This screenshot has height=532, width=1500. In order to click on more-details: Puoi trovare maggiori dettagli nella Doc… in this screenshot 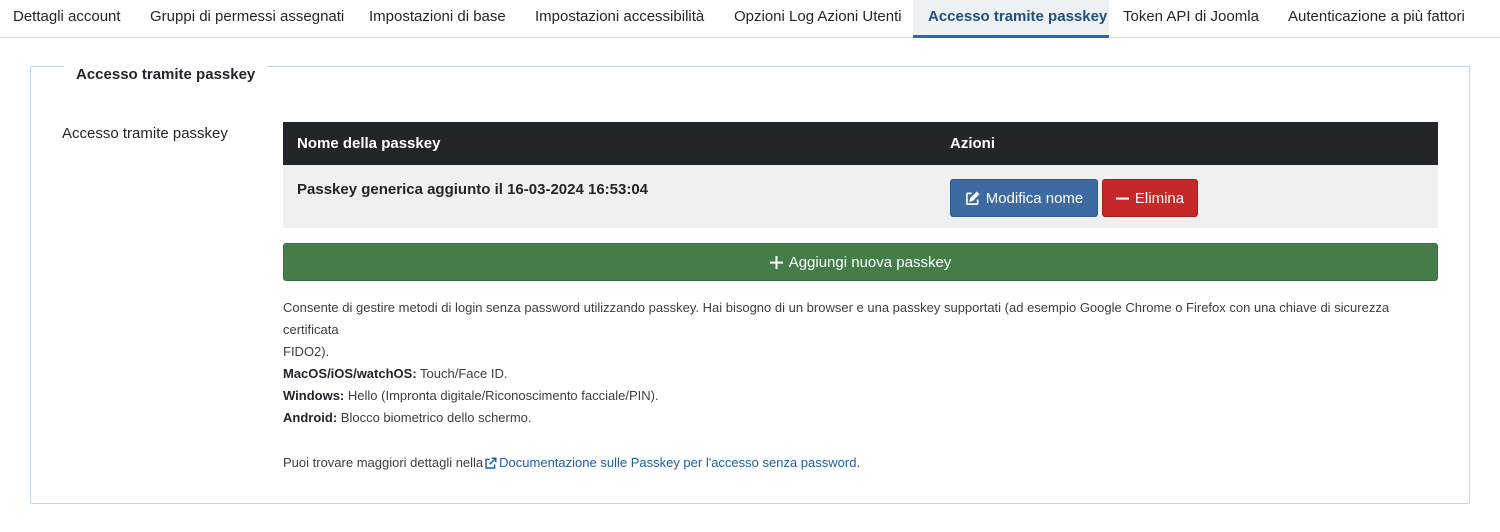, I will do `click(571, 463)`.